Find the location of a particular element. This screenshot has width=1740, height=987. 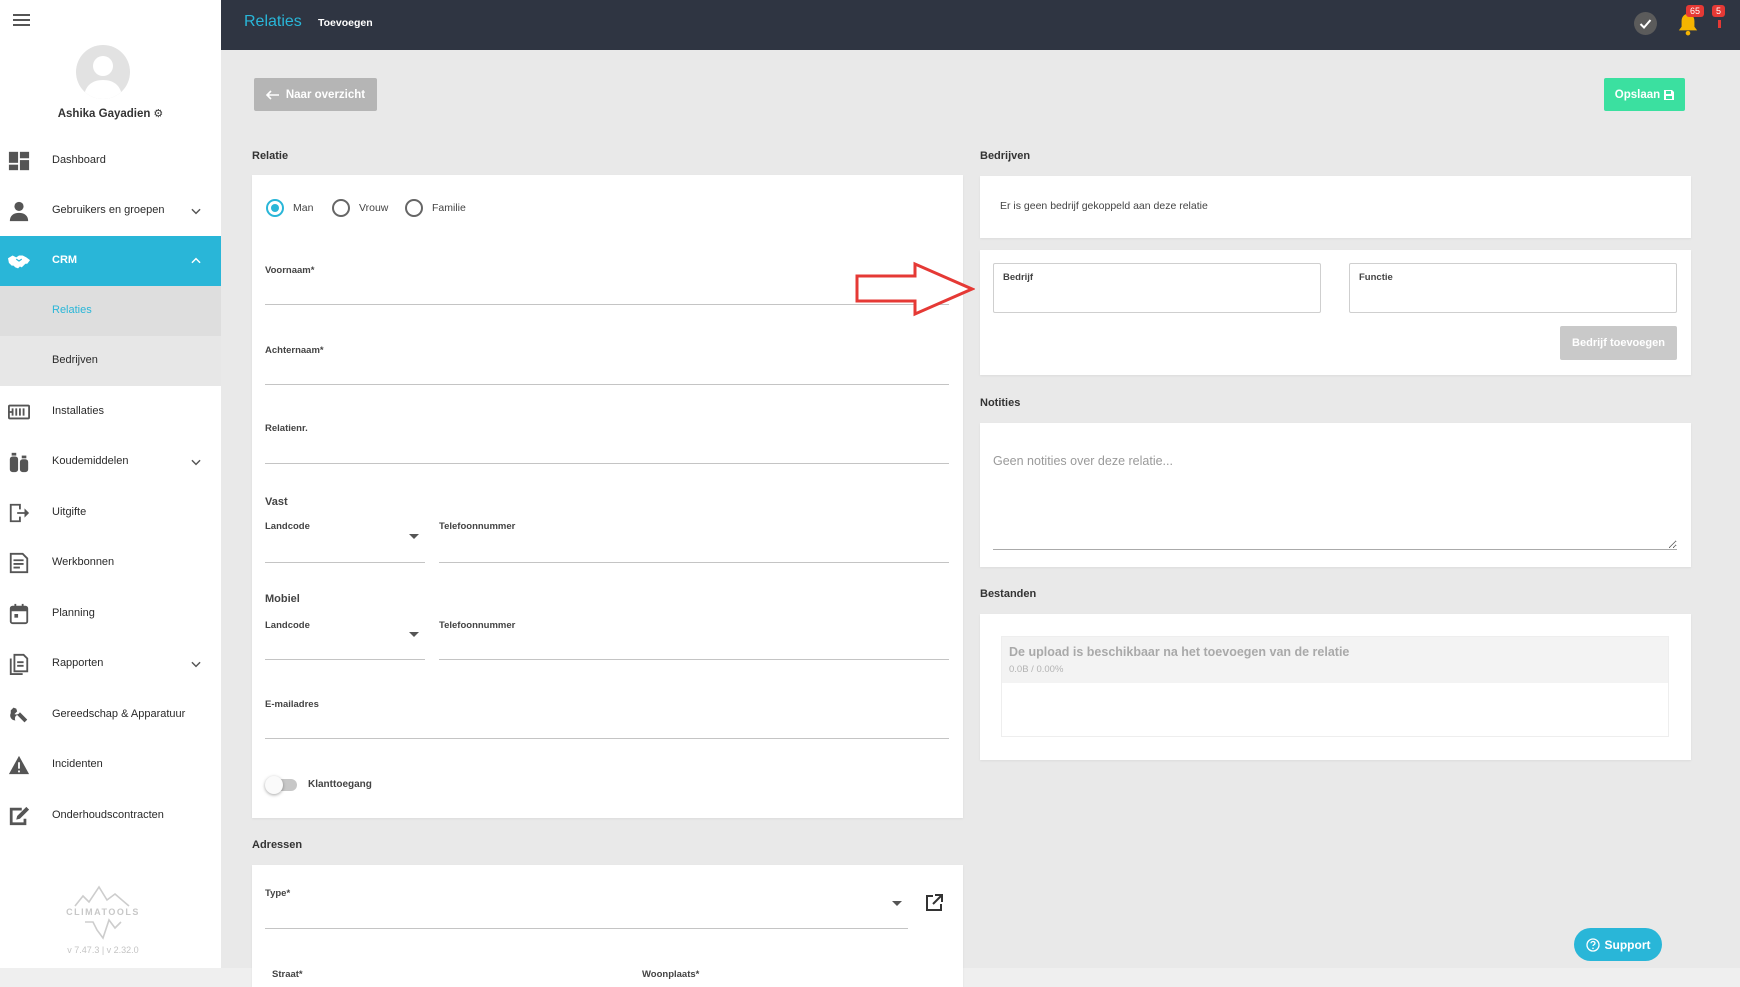

dashboard-icon is located at coordinates (19, 161).